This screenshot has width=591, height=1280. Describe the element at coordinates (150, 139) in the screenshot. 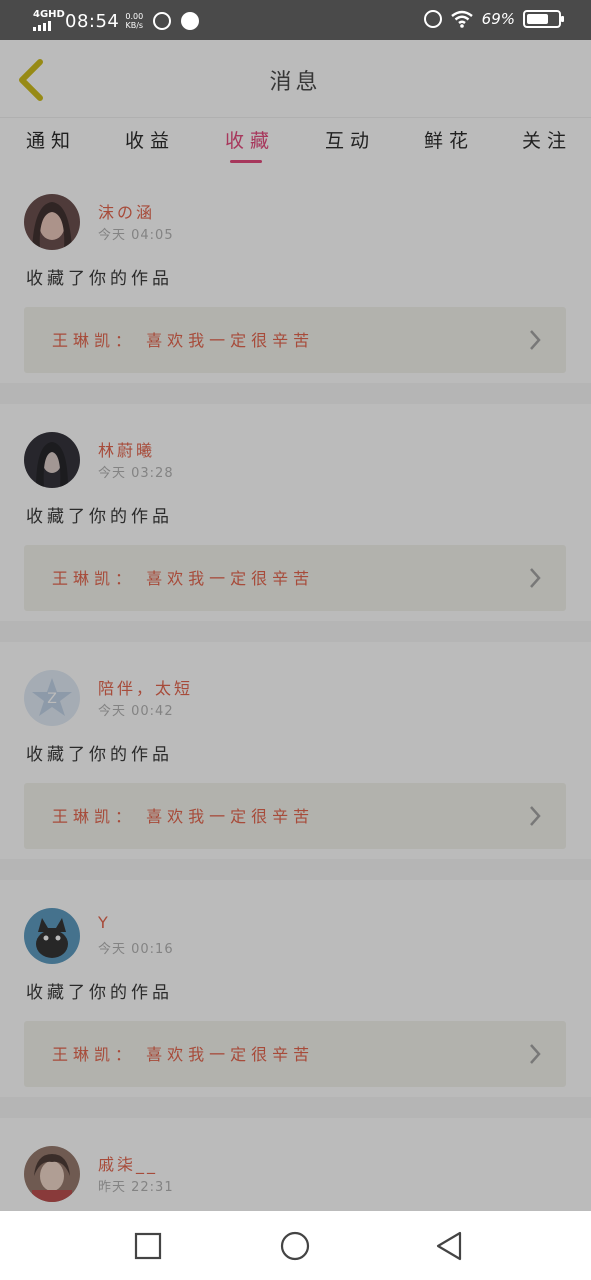

I see `tab-earnings: 收益` at that location.